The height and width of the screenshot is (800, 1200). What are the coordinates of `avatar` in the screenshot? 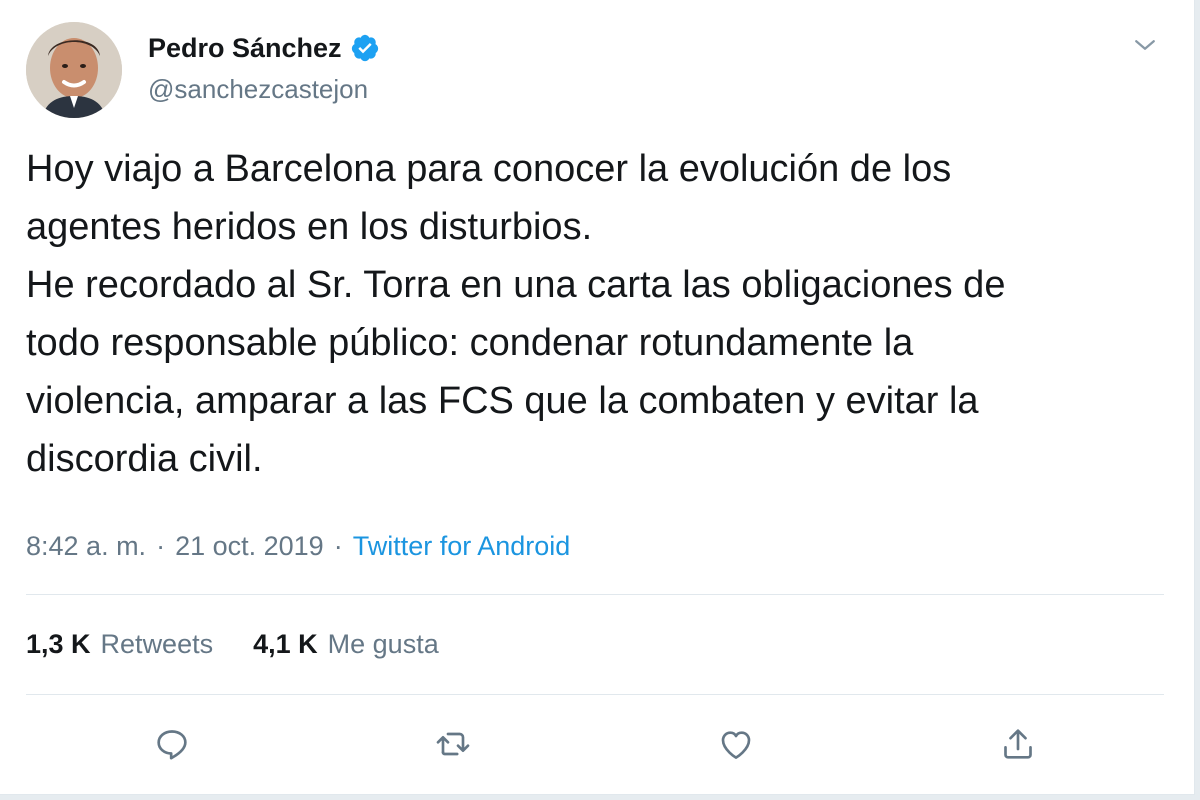 It's located at (74, 70).